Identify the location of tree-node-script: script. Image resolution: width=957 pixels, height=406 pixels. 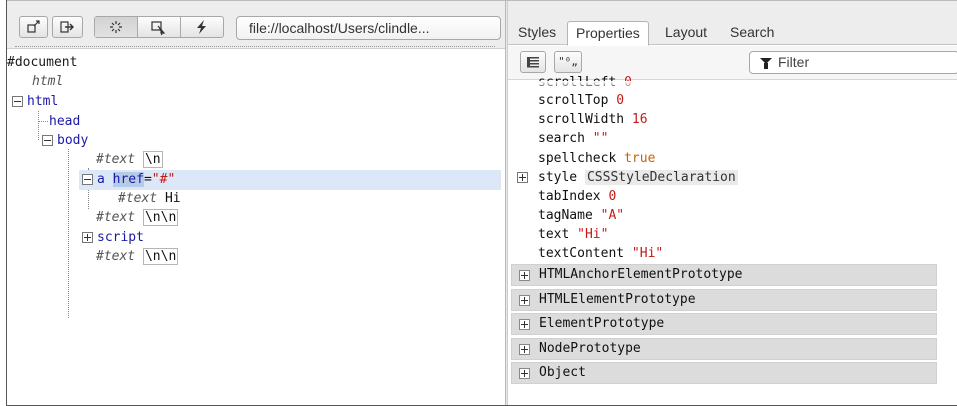
(120, 237).